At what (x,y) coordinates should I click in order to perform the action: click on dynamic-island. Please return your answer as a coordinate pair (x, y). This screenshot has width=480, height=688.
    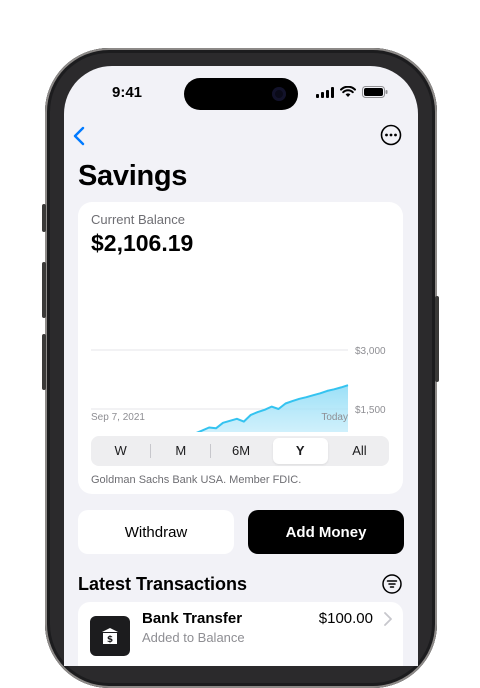
    Looking at the image, I should click on (241, 94).